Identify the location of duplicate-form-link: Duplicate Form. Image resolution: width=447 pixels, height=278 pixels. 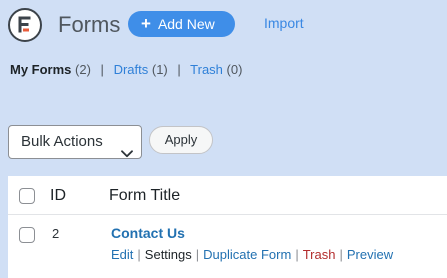
(247, 254).